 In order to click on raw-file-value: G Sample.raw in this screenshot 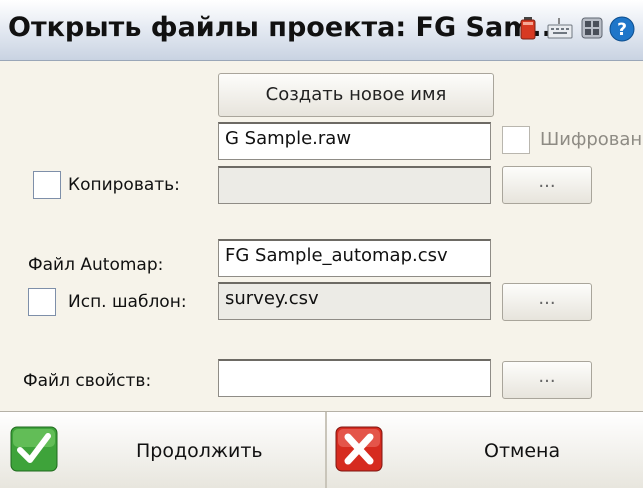, I will do `click(288, 138)`.